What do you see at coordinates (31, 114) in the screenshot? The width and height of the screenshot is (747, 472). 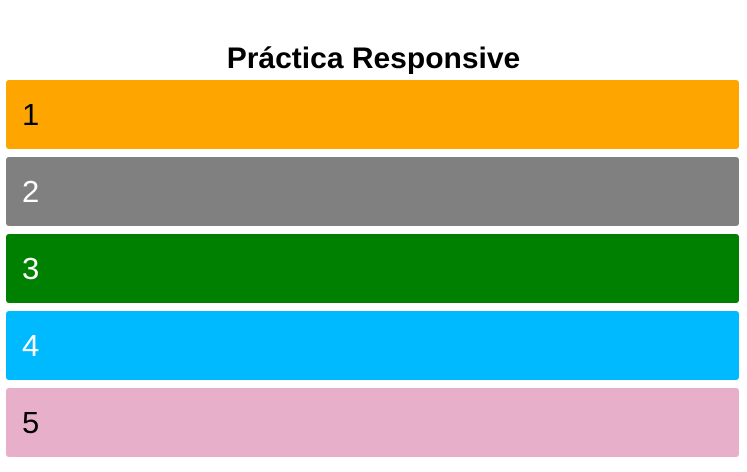 I see `box-1-label: 1` at bounding box center [31, 114].